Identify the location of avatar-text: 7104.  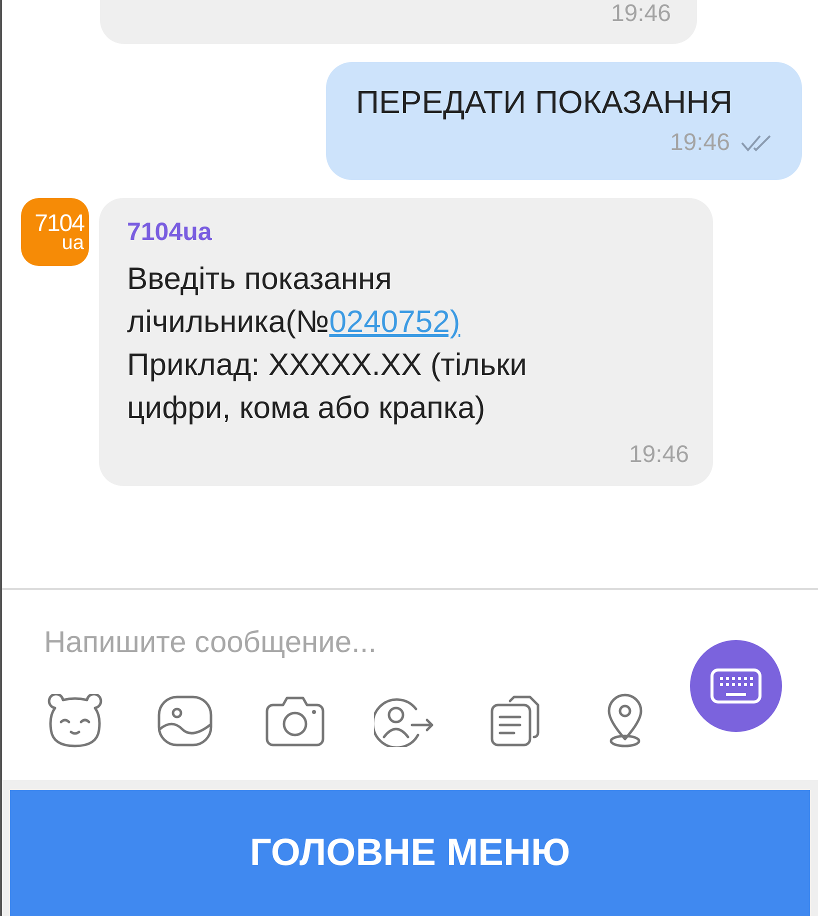
(59, 224).